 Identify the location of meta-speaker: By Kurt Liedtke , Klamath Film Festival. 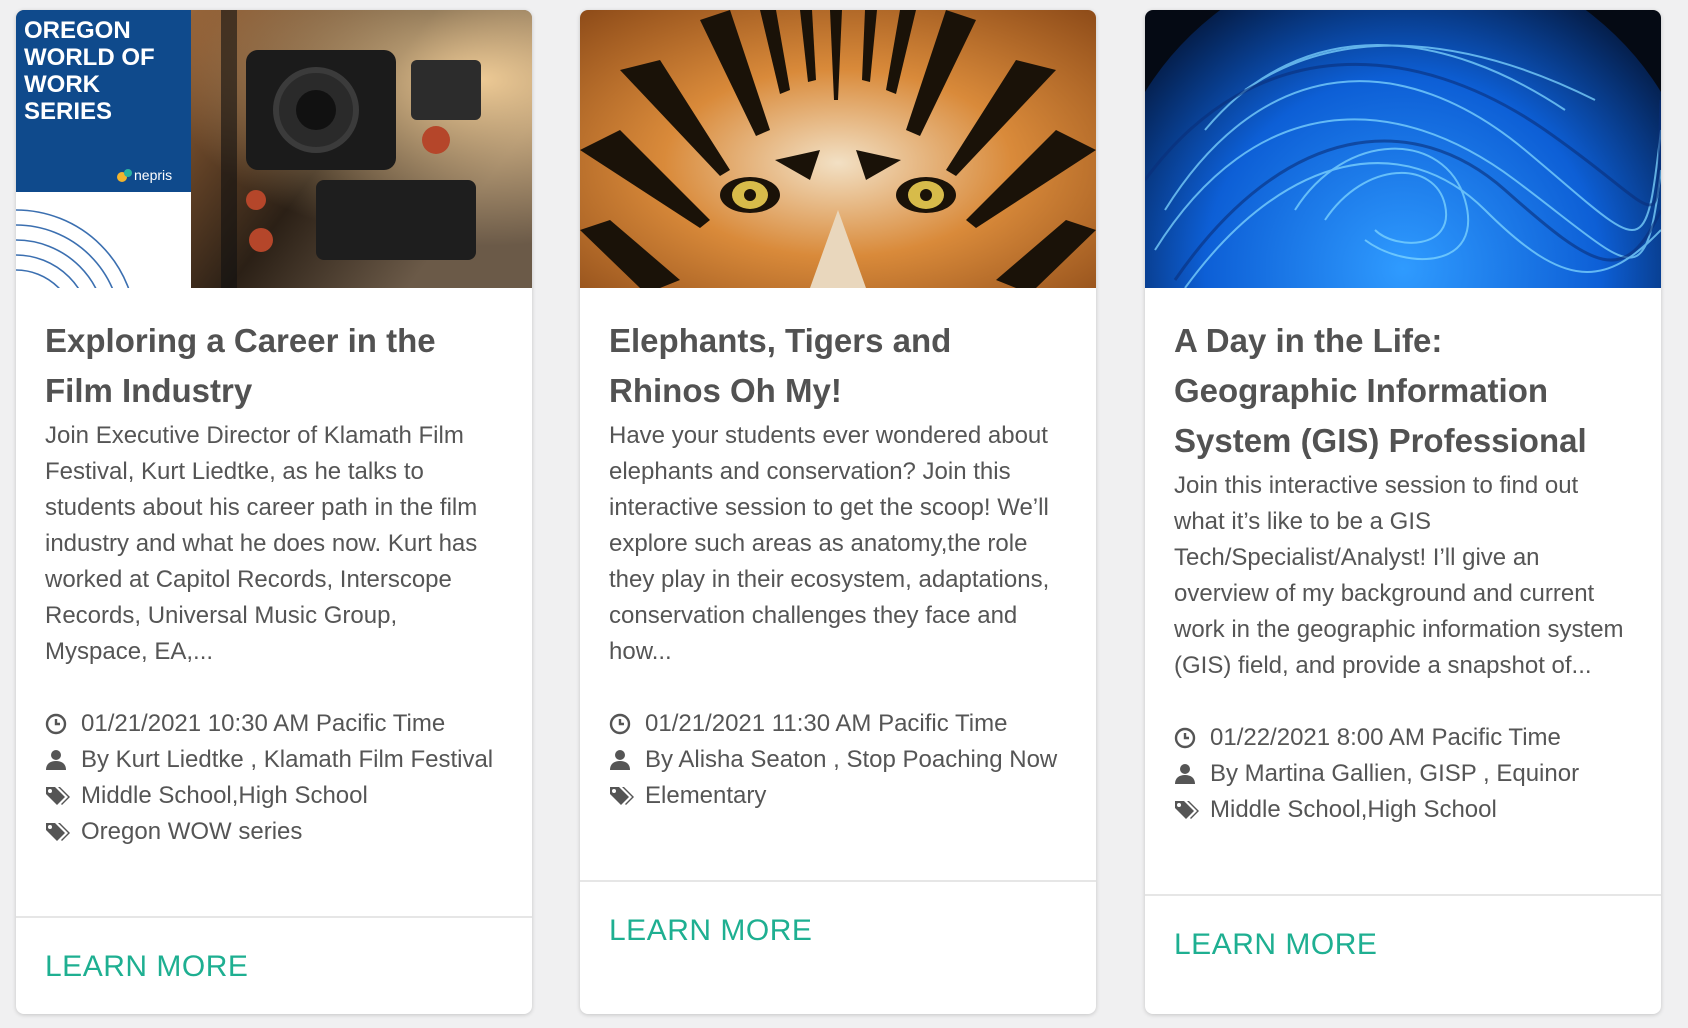
(274, 760).